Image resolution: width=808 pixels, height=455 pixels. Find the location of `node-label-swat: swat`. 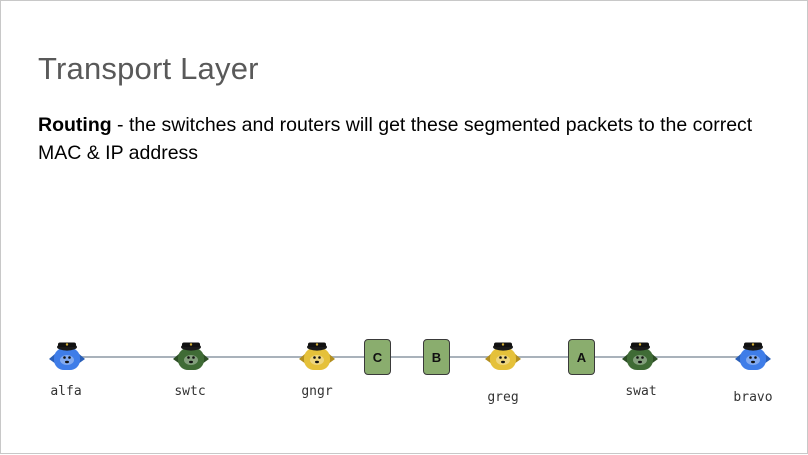

node-label-swat: swat is located at coordinates (641, 391).